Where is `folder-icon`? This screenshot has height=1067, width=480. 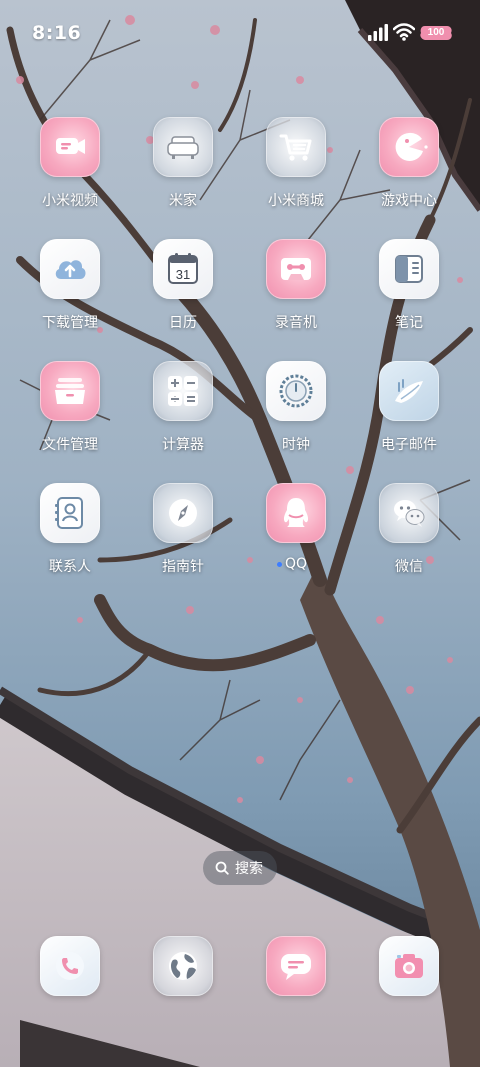
folder-icon is located at coordinates (70, 391).